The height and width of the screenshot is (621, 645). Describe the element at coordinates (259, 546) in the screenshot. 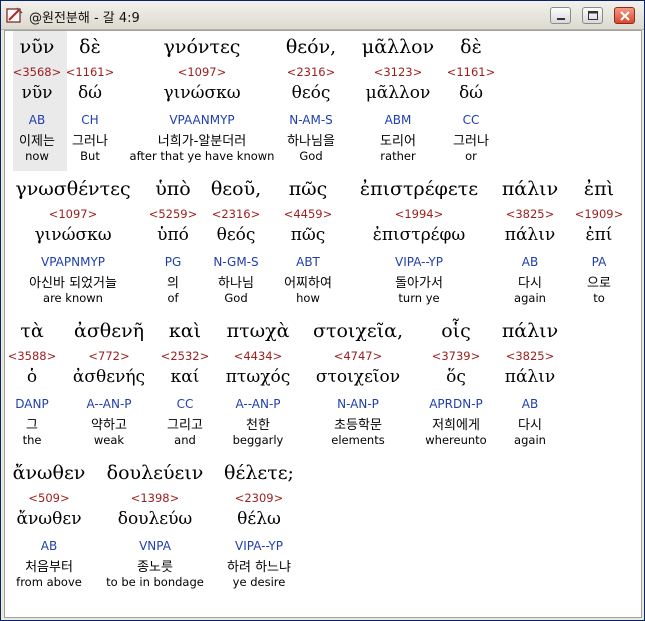

I see `word-parse: VIPA--YP` at that location.